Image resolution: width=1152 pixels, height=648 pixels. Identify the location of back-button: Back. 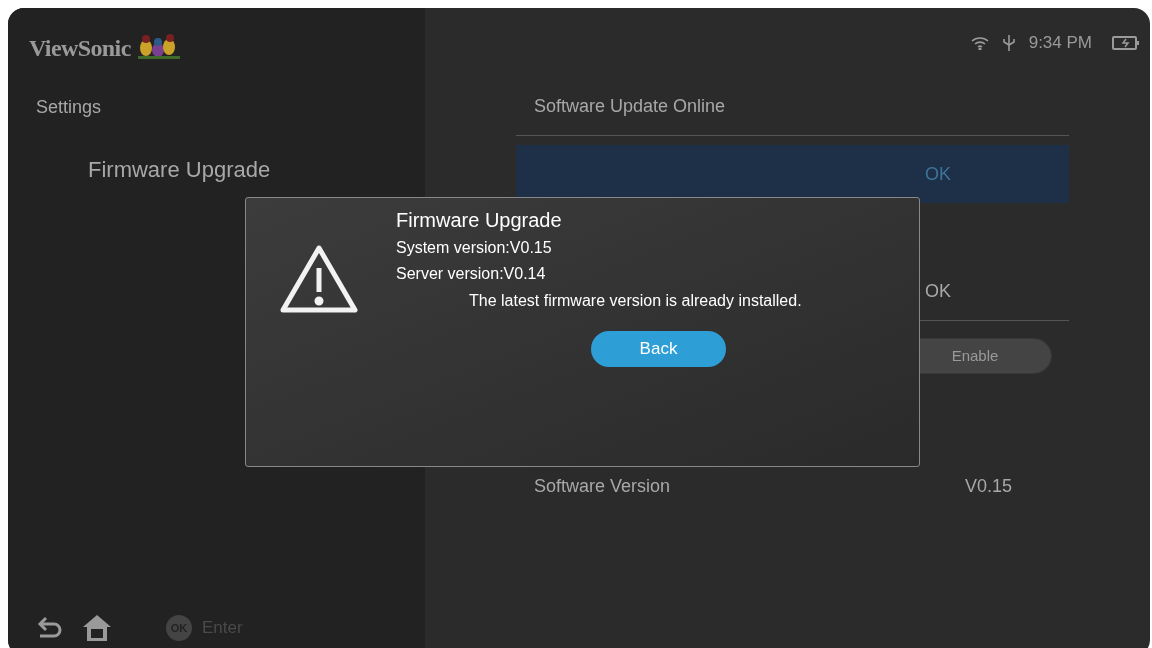
(658, 349).